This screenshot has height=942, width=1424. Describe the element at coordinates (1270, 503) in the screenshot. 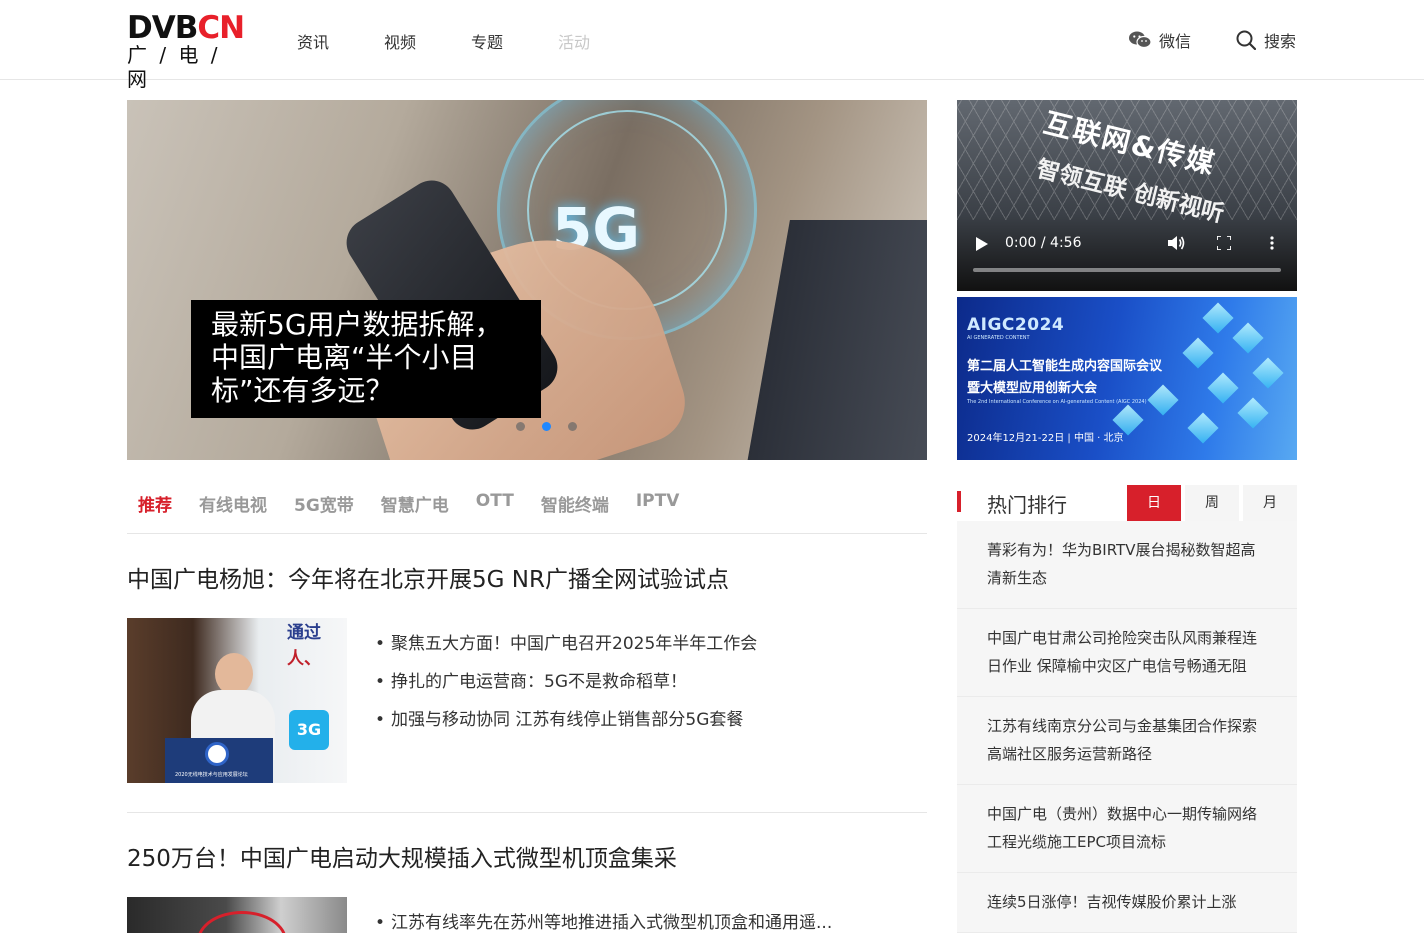

I see `tab-month: 月` at that location.